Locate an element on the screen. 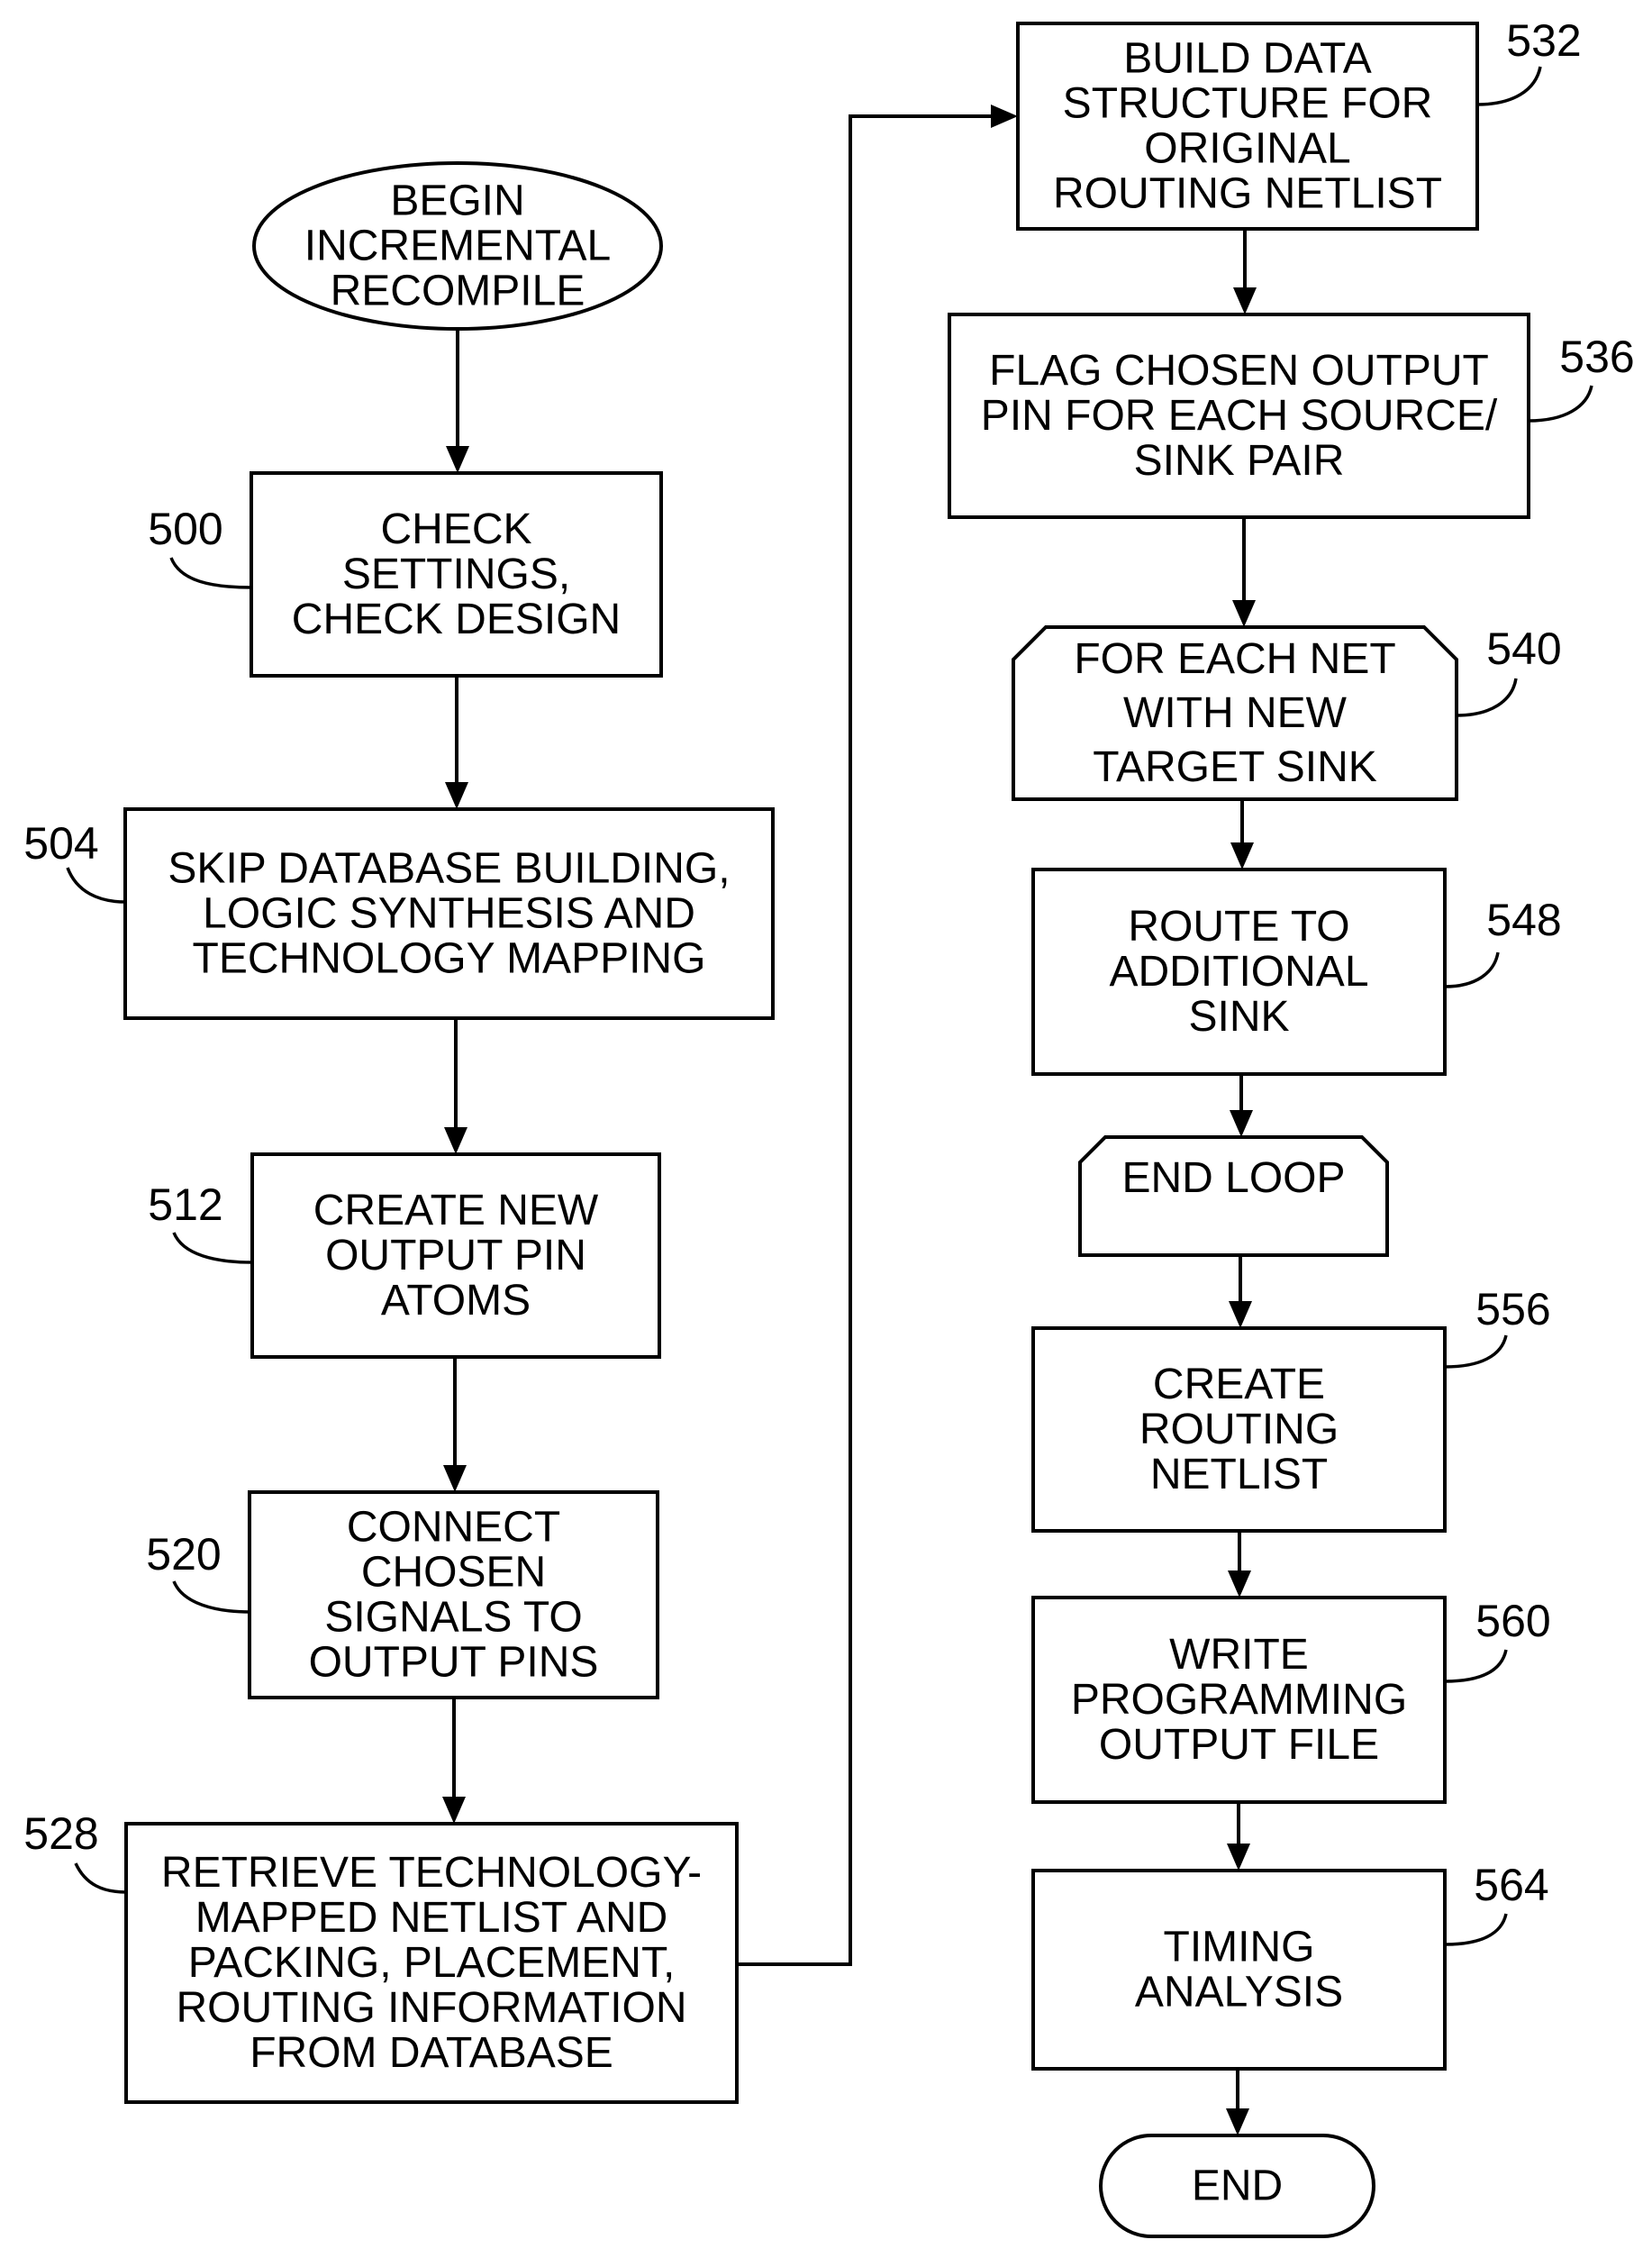 The width and height of the screenshot is (1652, 2267). node-text-line: RECOMPILE is located at coordinates (458, 291).